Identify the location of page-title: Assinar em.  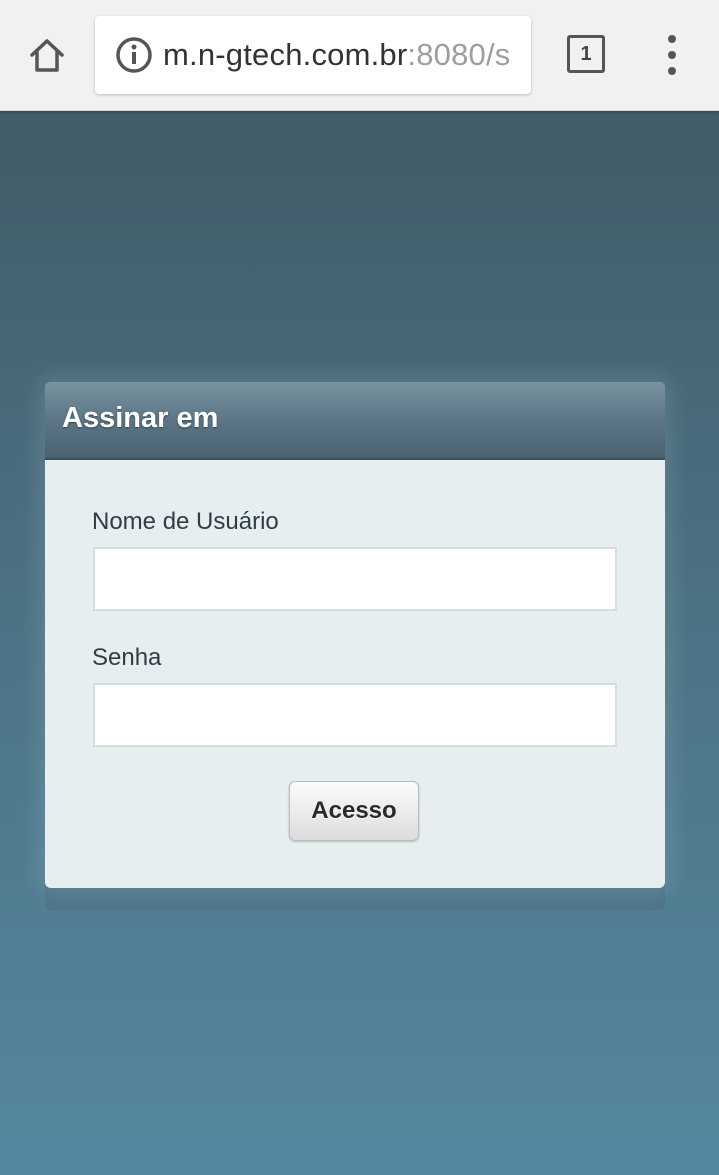
(140, 418).